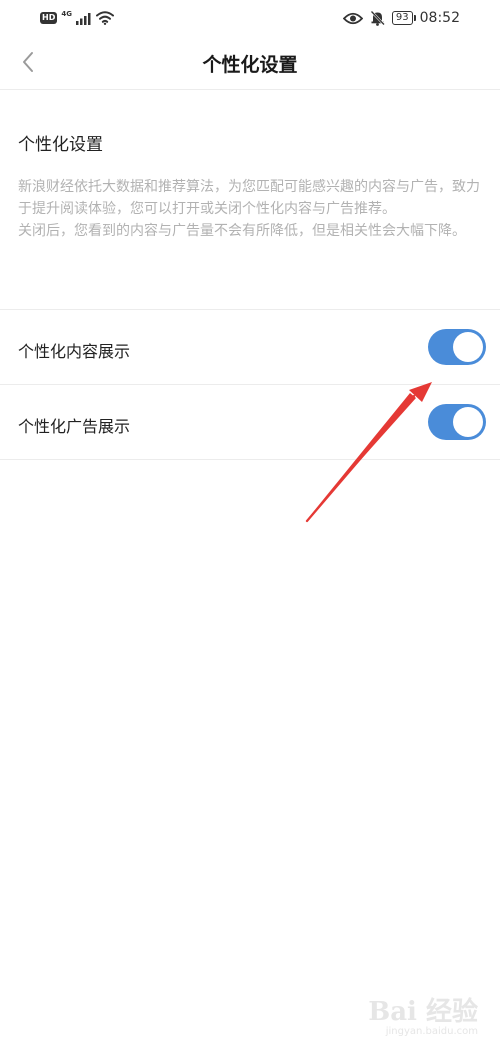  I want to click on status-bar: HD 4G 93 08:52, so click(250, 18).